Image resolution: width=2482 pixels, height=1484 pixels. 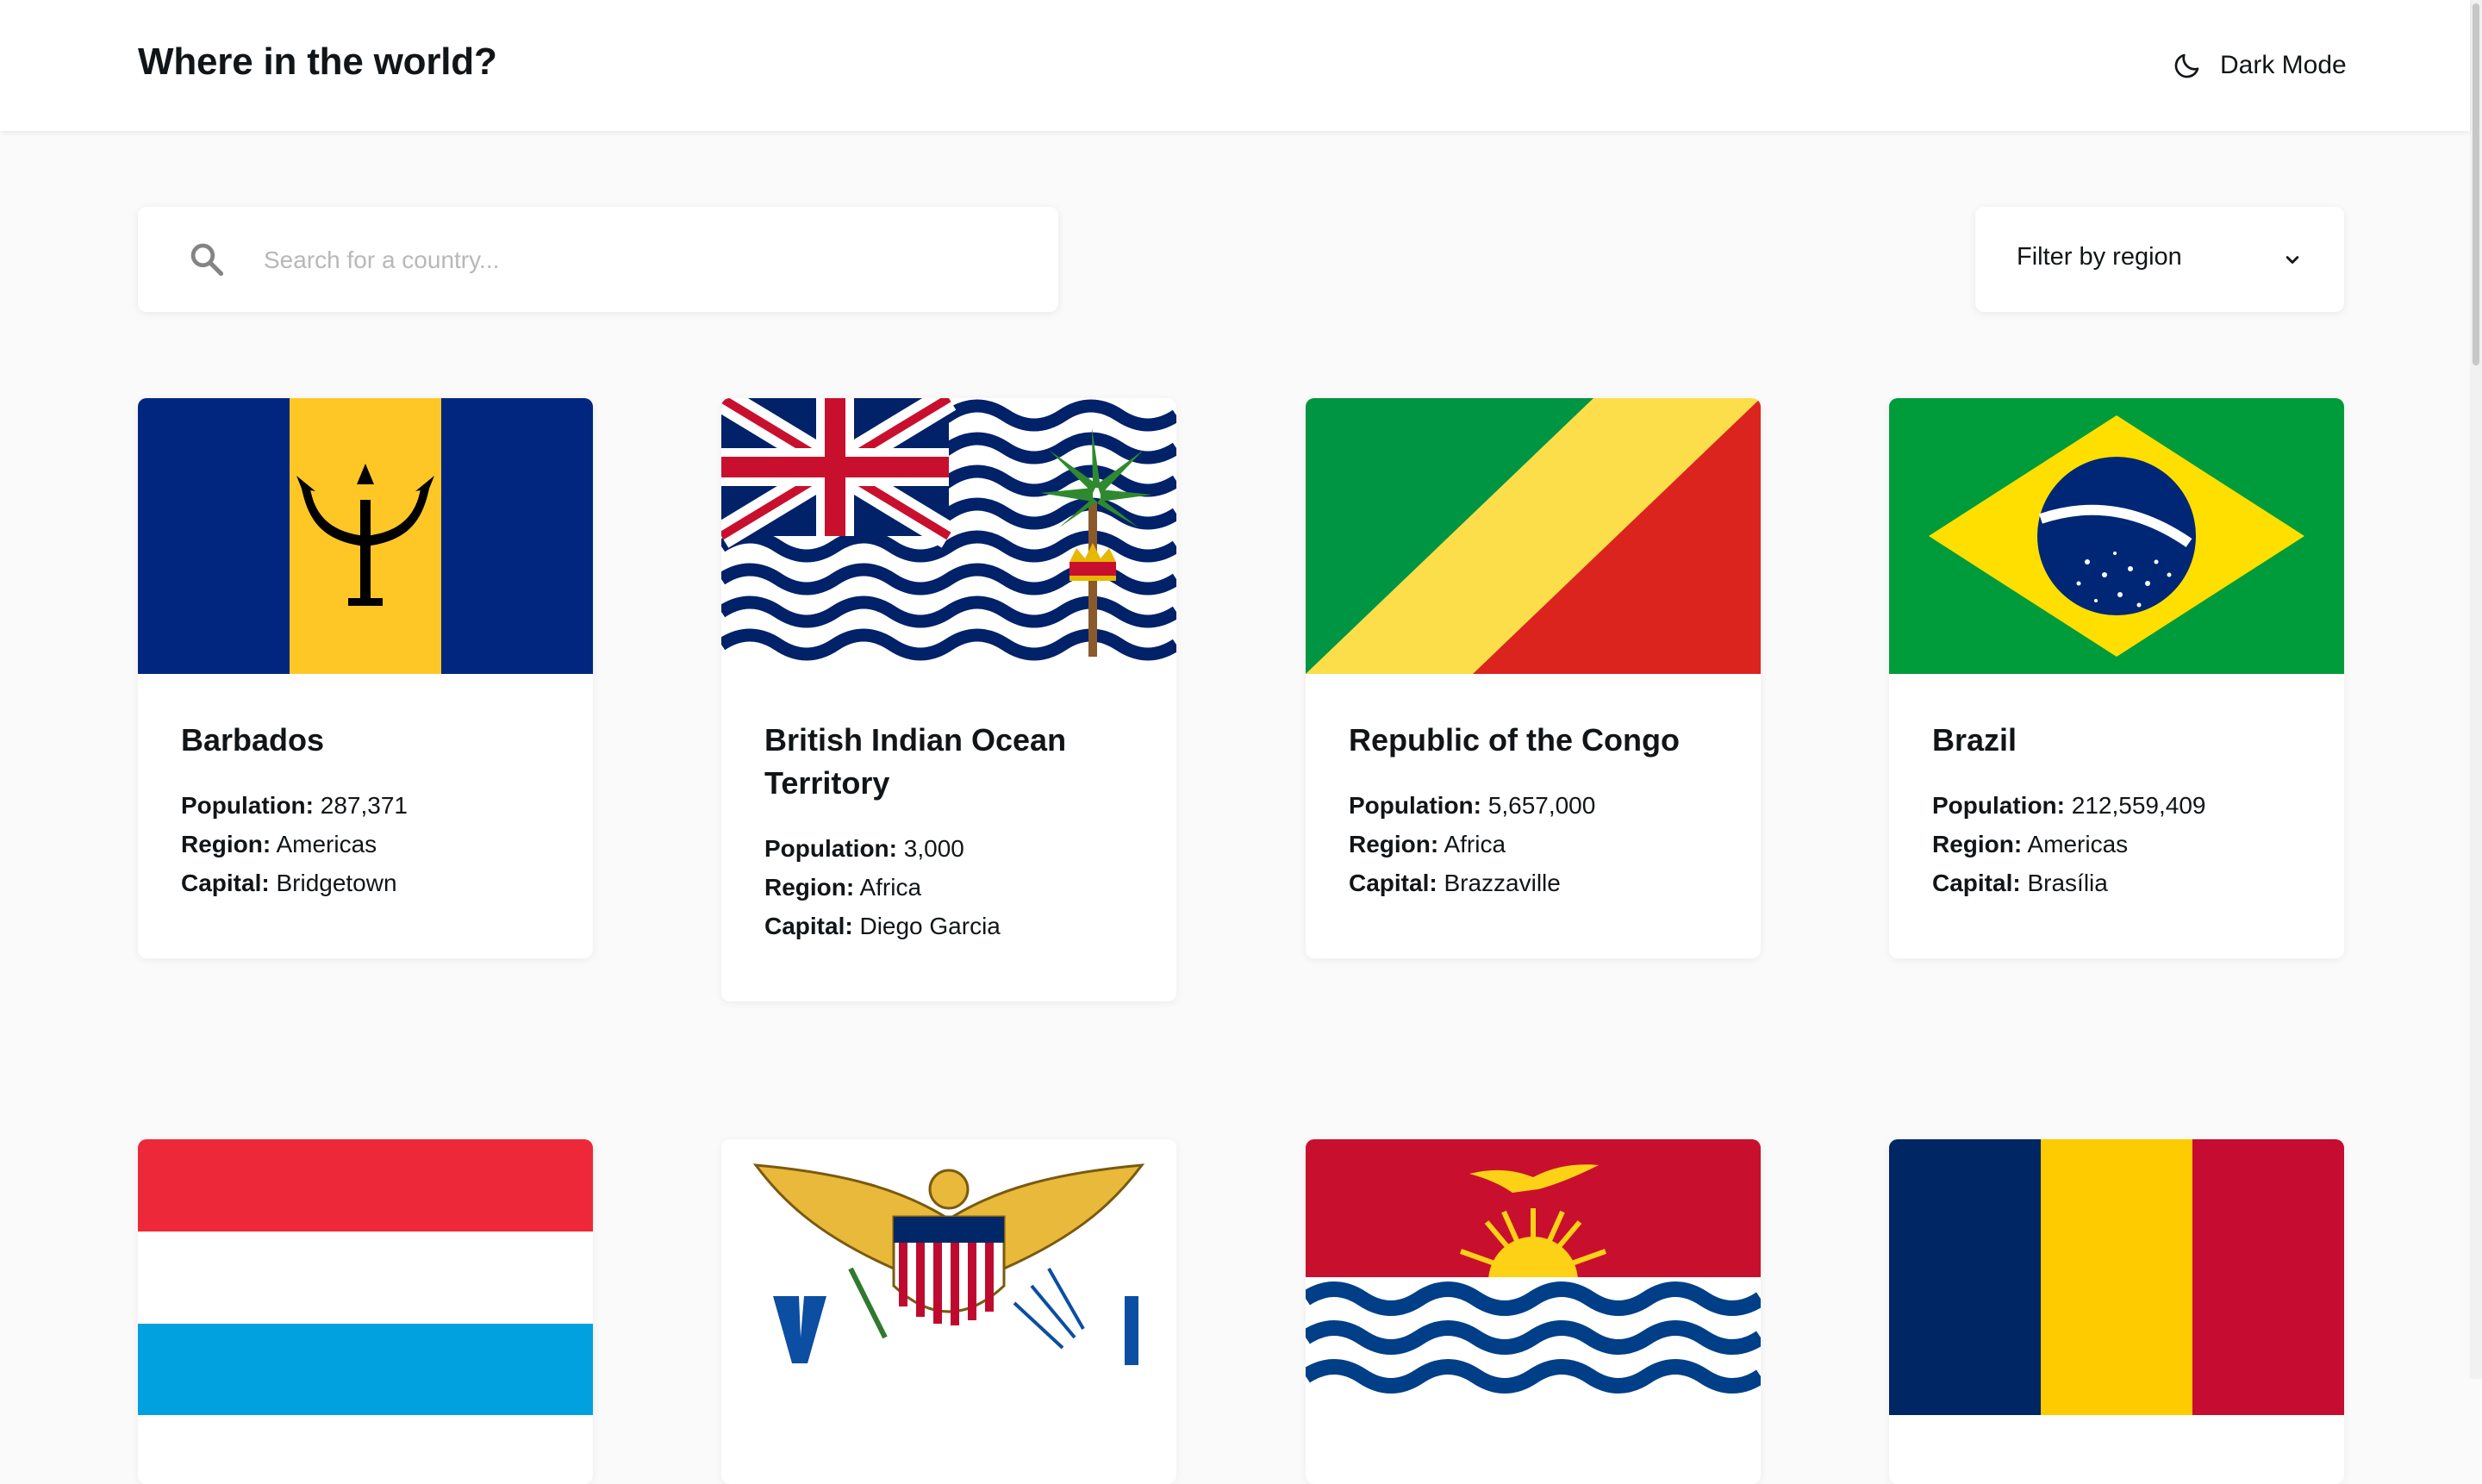 I want to click on british-indian-ocean-territory-flag, so click(x=949, y=536).